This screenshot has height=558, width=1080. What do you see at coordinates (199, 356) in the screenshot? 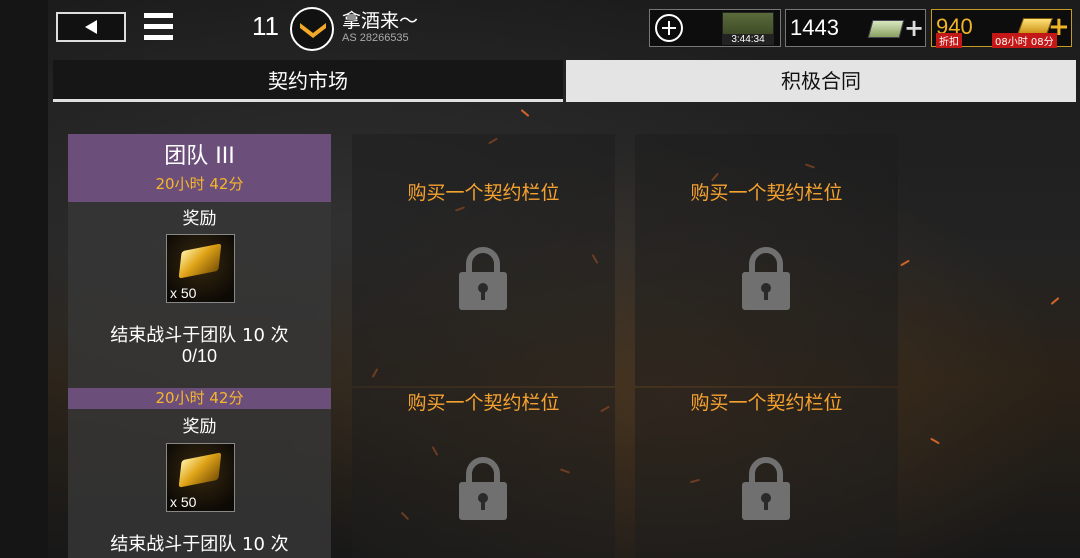
I see `contract-progress: 0/10` at bounding box center [199, 356].